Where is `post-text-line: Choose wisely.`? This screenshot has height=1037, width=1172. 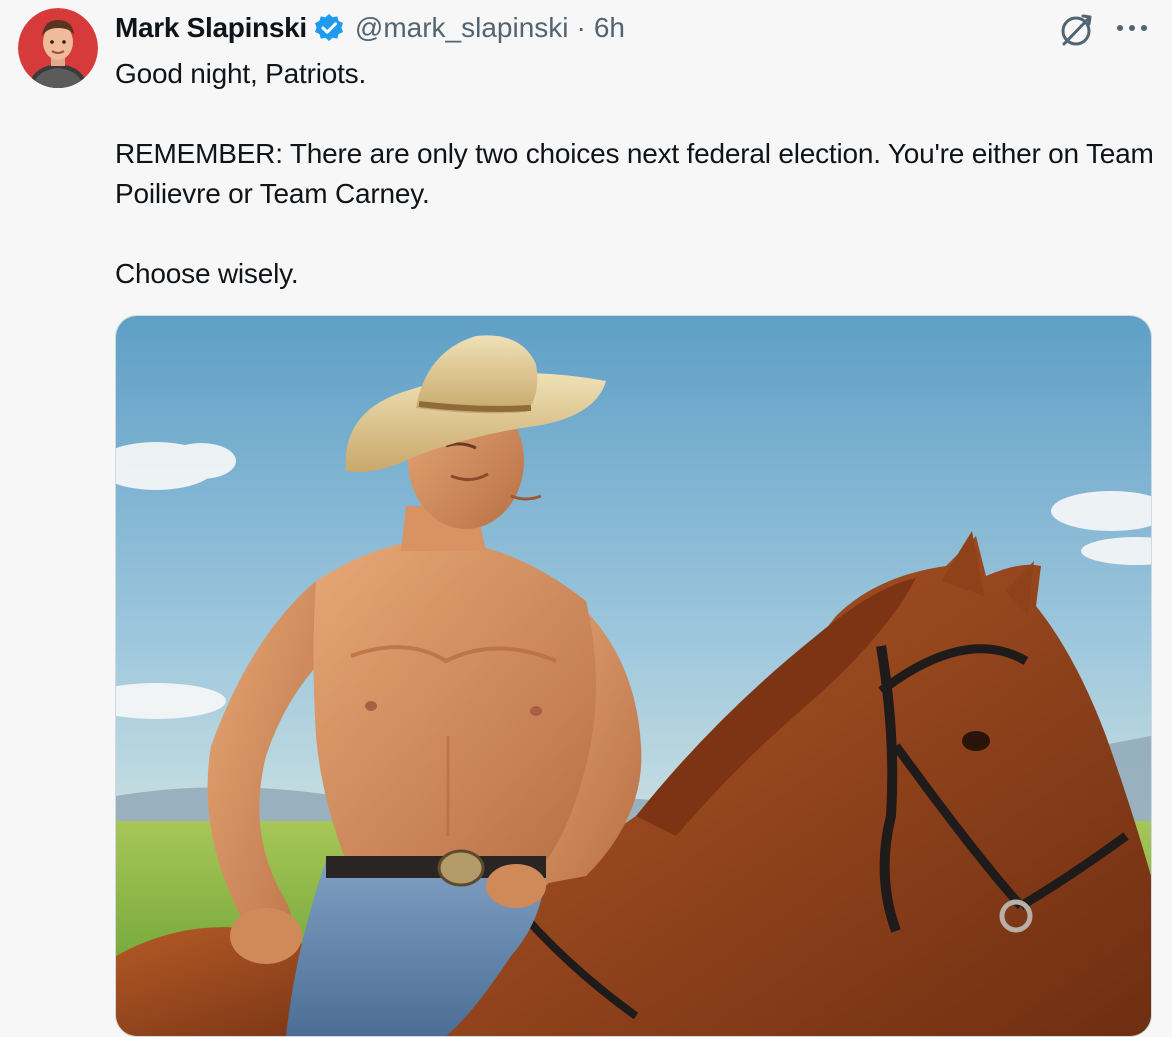 post-text-line: Choose wisely. is located at coordinates (207, 273).